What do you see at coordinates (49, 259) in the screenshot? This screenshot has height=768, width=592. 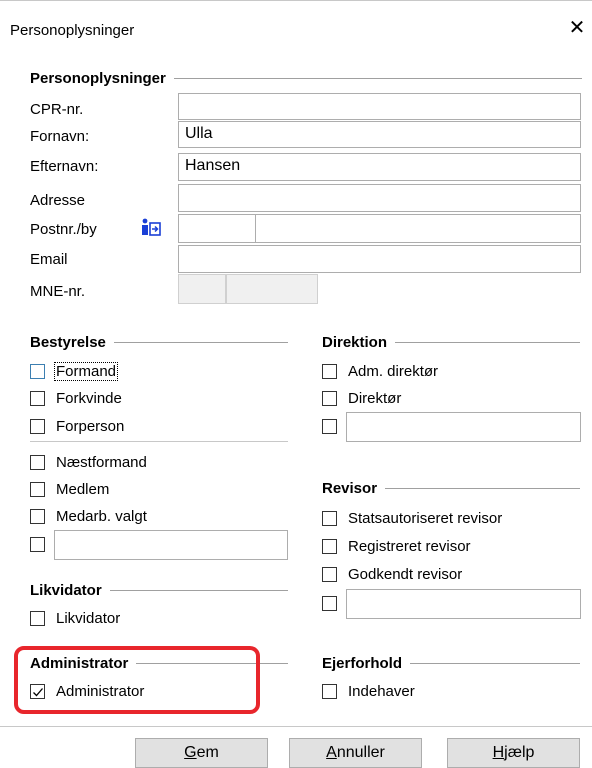 I see `email-label: Email` at bounding box center [49, 259].